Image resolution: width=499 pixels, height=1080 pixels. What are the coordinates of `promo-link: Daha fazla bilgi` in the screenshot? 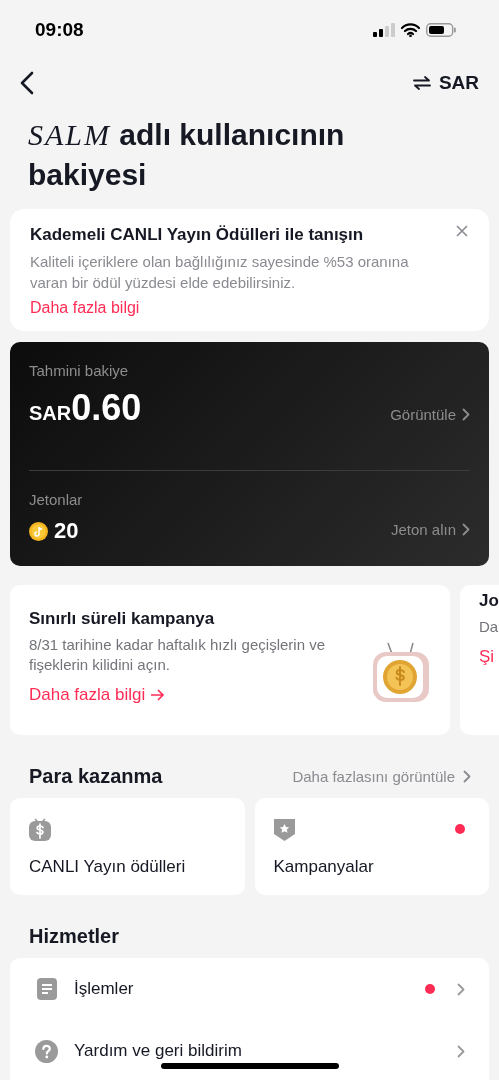 It's located at (97, 695).